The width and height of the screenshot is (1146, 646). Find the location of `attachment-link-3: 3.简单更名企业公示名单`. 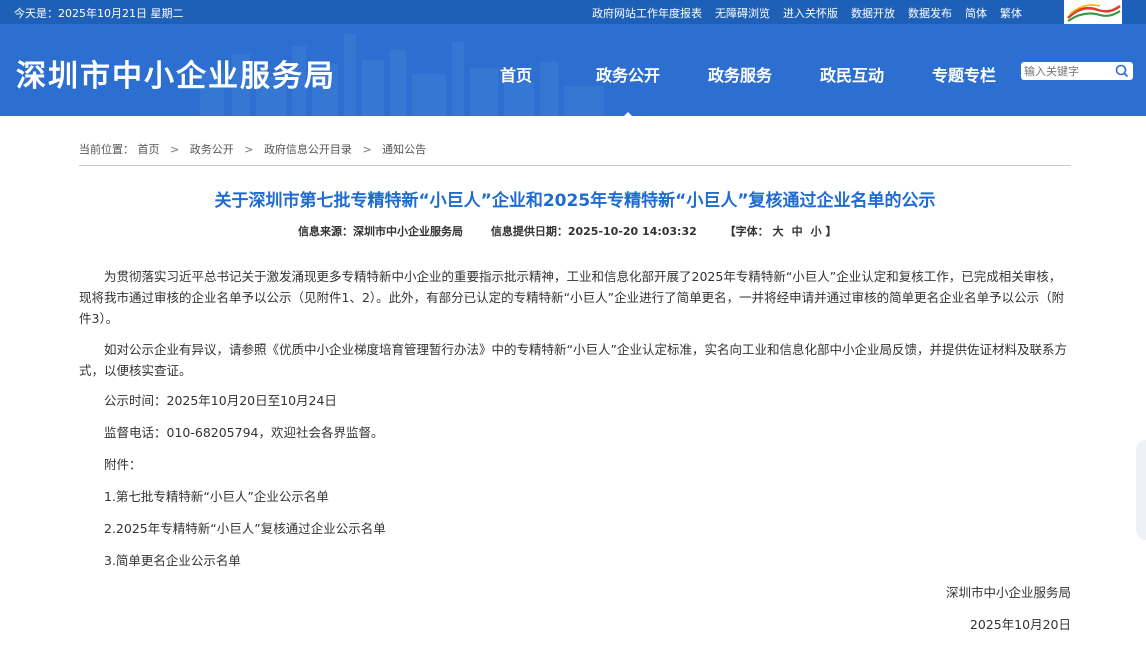

attachment-link-3: 3.简单更名企业公示名单 is located at coordinates (172, 559).